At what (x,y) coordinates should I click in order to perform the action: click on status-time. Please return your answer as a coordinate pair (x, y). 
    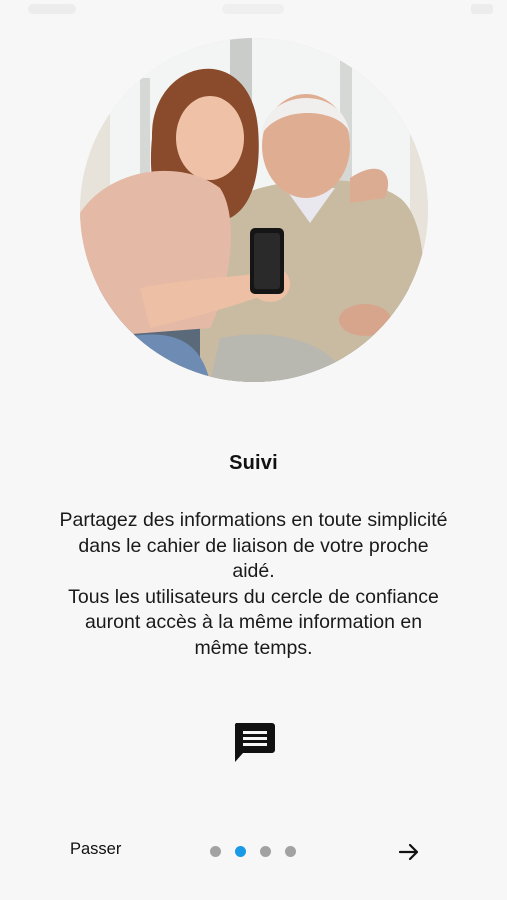
    Looking at the image, I should click on (52, 9).